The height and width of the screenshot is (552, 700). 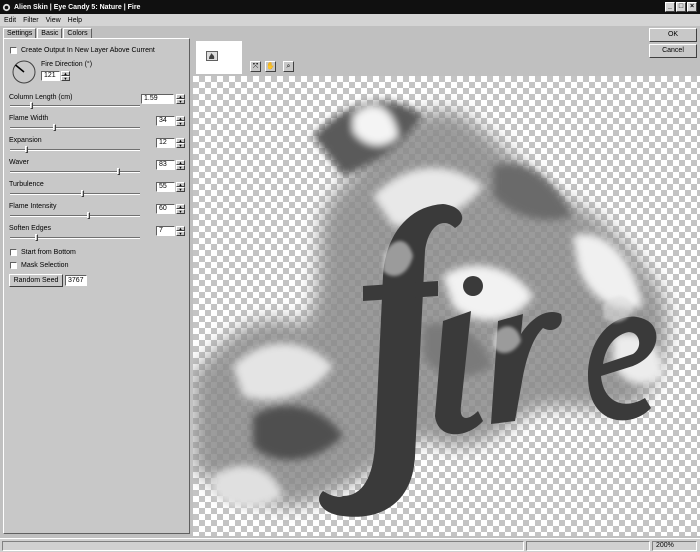 I want to click on mask-selection-checkbox, so click(x=13, y=265).